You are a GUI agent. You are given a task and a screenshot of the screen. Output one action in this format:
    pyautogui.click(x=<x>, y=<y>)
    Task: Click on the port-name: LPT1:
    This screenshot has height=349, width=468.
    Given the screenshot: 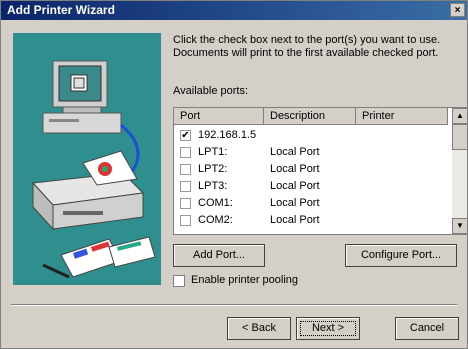 What is the action you would take?
    pyautogui.click(x=213, y=152)
    